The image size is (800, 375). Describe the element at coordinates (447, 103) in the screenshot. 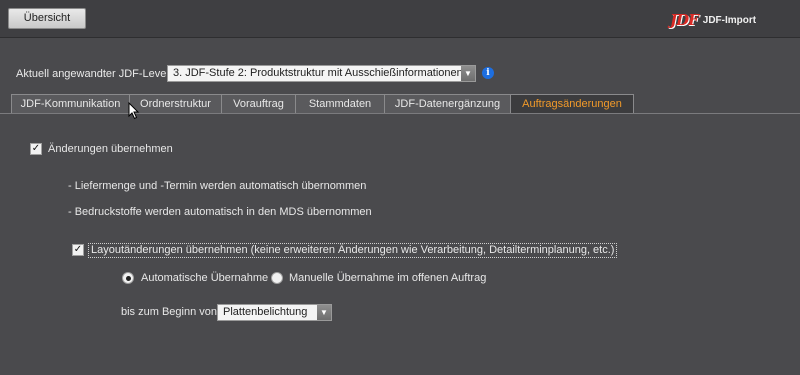

I see `tab-jdf-datenergaenzung: JDF-Datenergänzung` at that location.